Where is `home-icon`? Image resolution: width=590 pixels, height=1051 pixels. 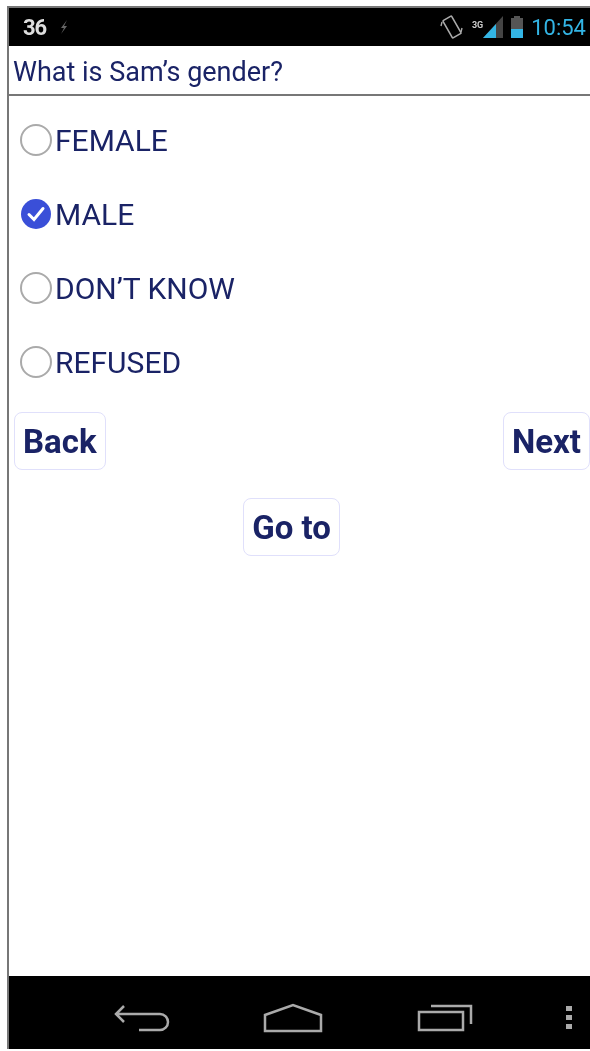
home-icon is located at coordinates (293, 1017).